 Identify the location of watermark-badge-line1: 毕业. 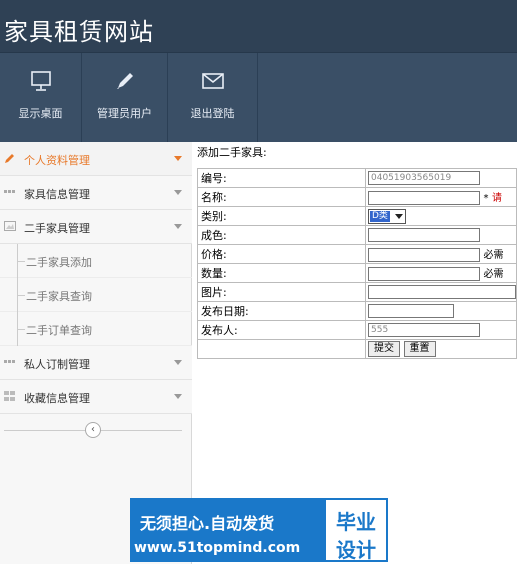
(356, 522).